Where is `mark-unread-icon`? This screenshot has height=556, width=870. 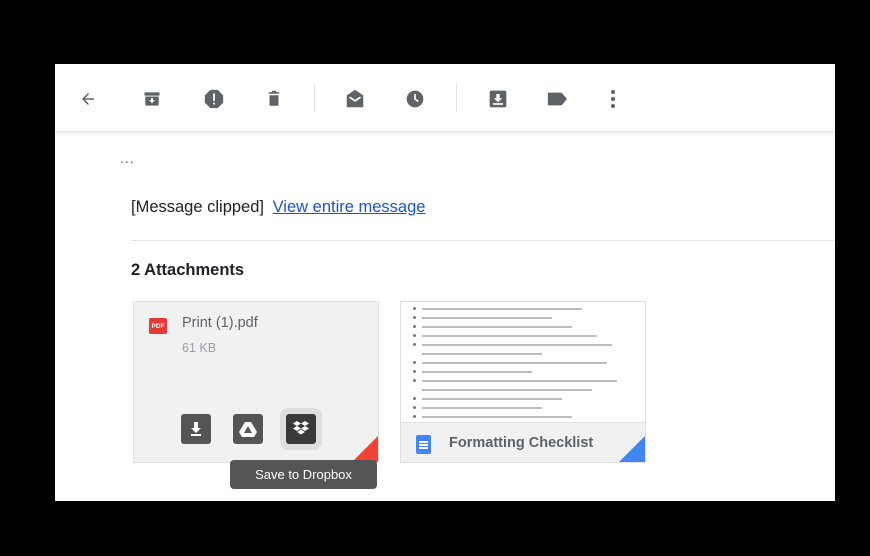
mark-unread-icon is located at coordinates (355, 98).